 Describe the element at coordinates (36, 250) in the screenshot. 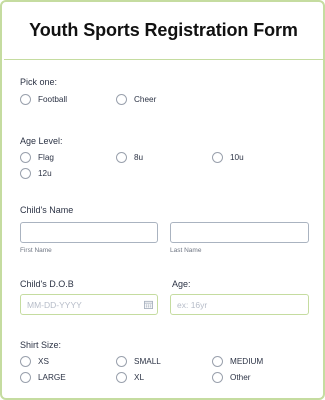

I see `first-name-sublabel: First Name` at that location.